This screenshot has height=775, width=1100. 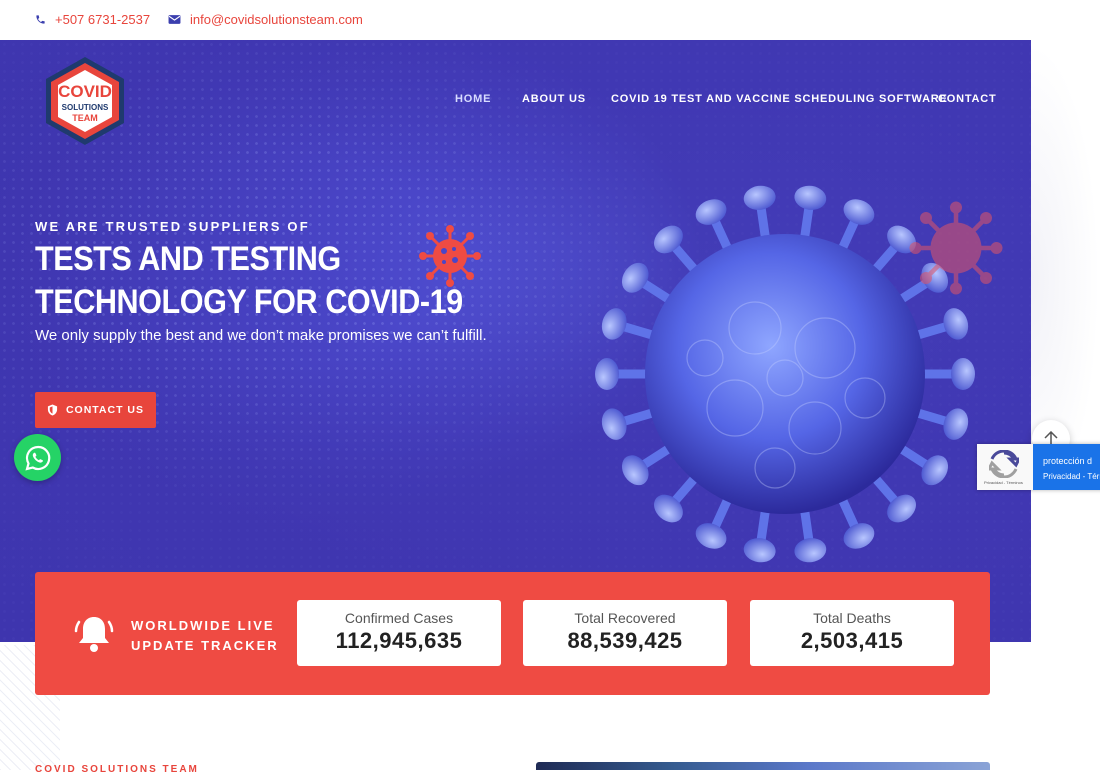 I want to click on logo-line-2: SOLUTIONS, so click(x=85, y=107).